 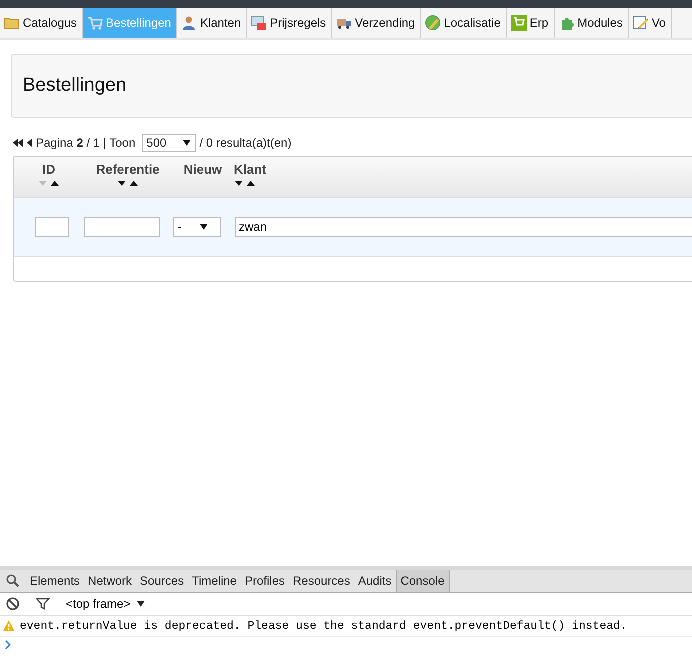 What do you see at coordinates (9, 626) in the screenshot?
I see `warning-icon` at bounding box center [9, 626].